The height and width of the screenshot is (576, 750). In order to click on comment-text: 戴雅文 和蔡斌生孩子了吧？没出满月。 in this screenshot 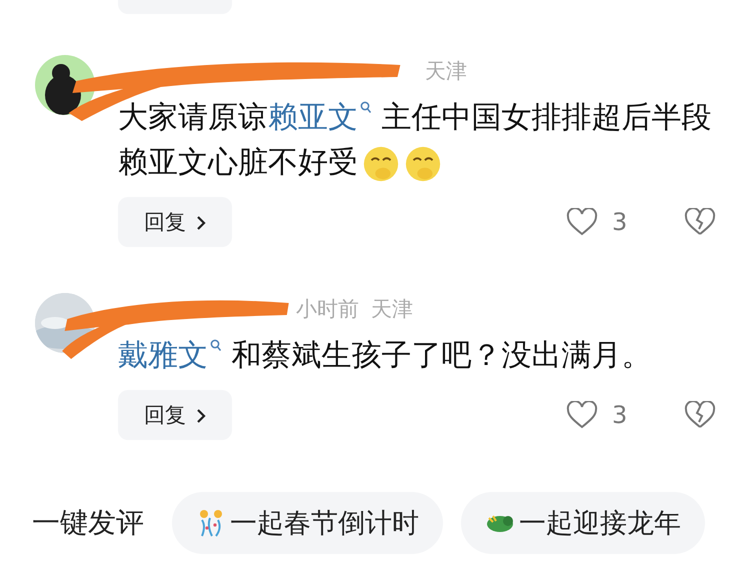, I will do `click(385, 356)`.